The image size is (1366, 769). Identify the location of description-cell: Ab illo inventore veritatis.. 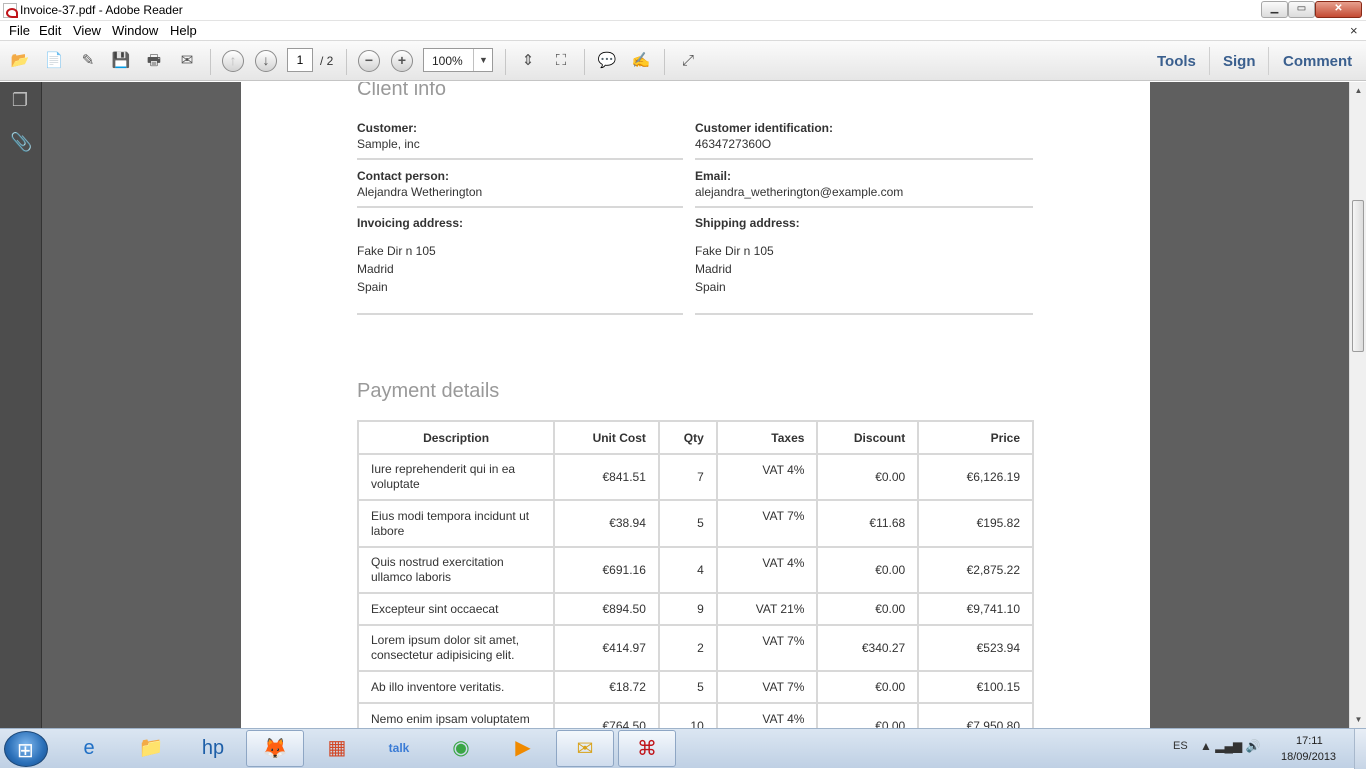
(456, 687).